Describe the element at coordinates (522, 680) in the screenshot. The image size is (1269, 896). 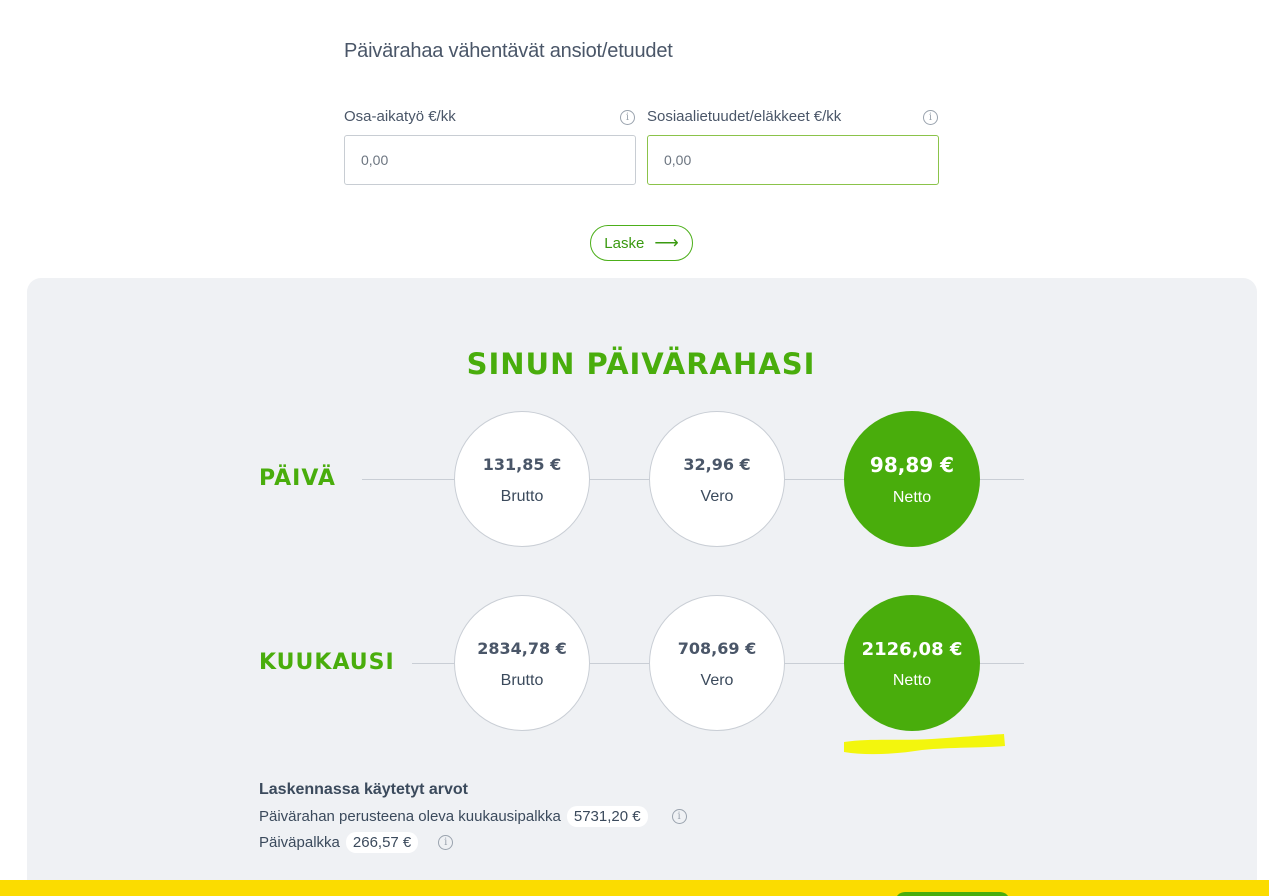
I see `month-gross-caption: Brutto` at that location.